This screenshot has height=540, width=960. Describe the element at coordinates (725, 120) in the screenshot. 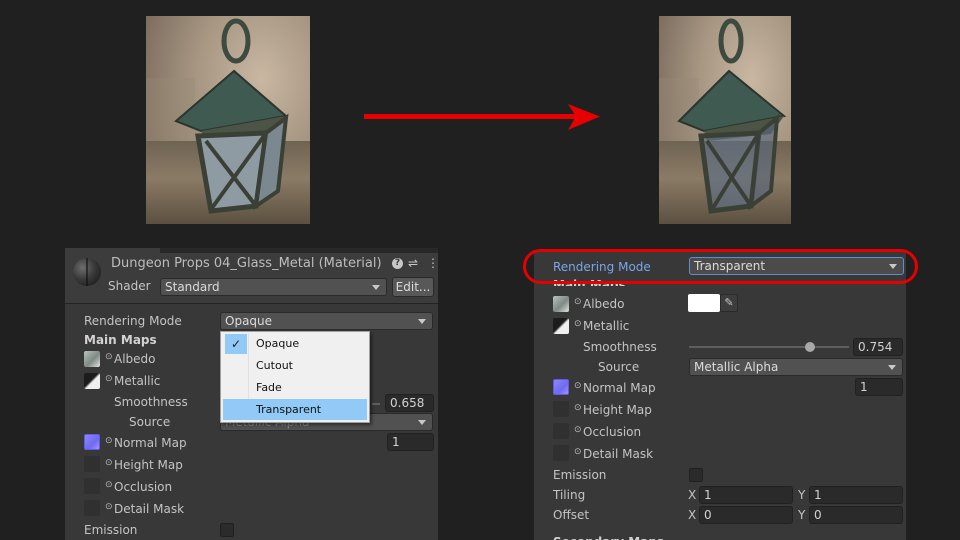

I see `lantern-transparent-image` at that location.